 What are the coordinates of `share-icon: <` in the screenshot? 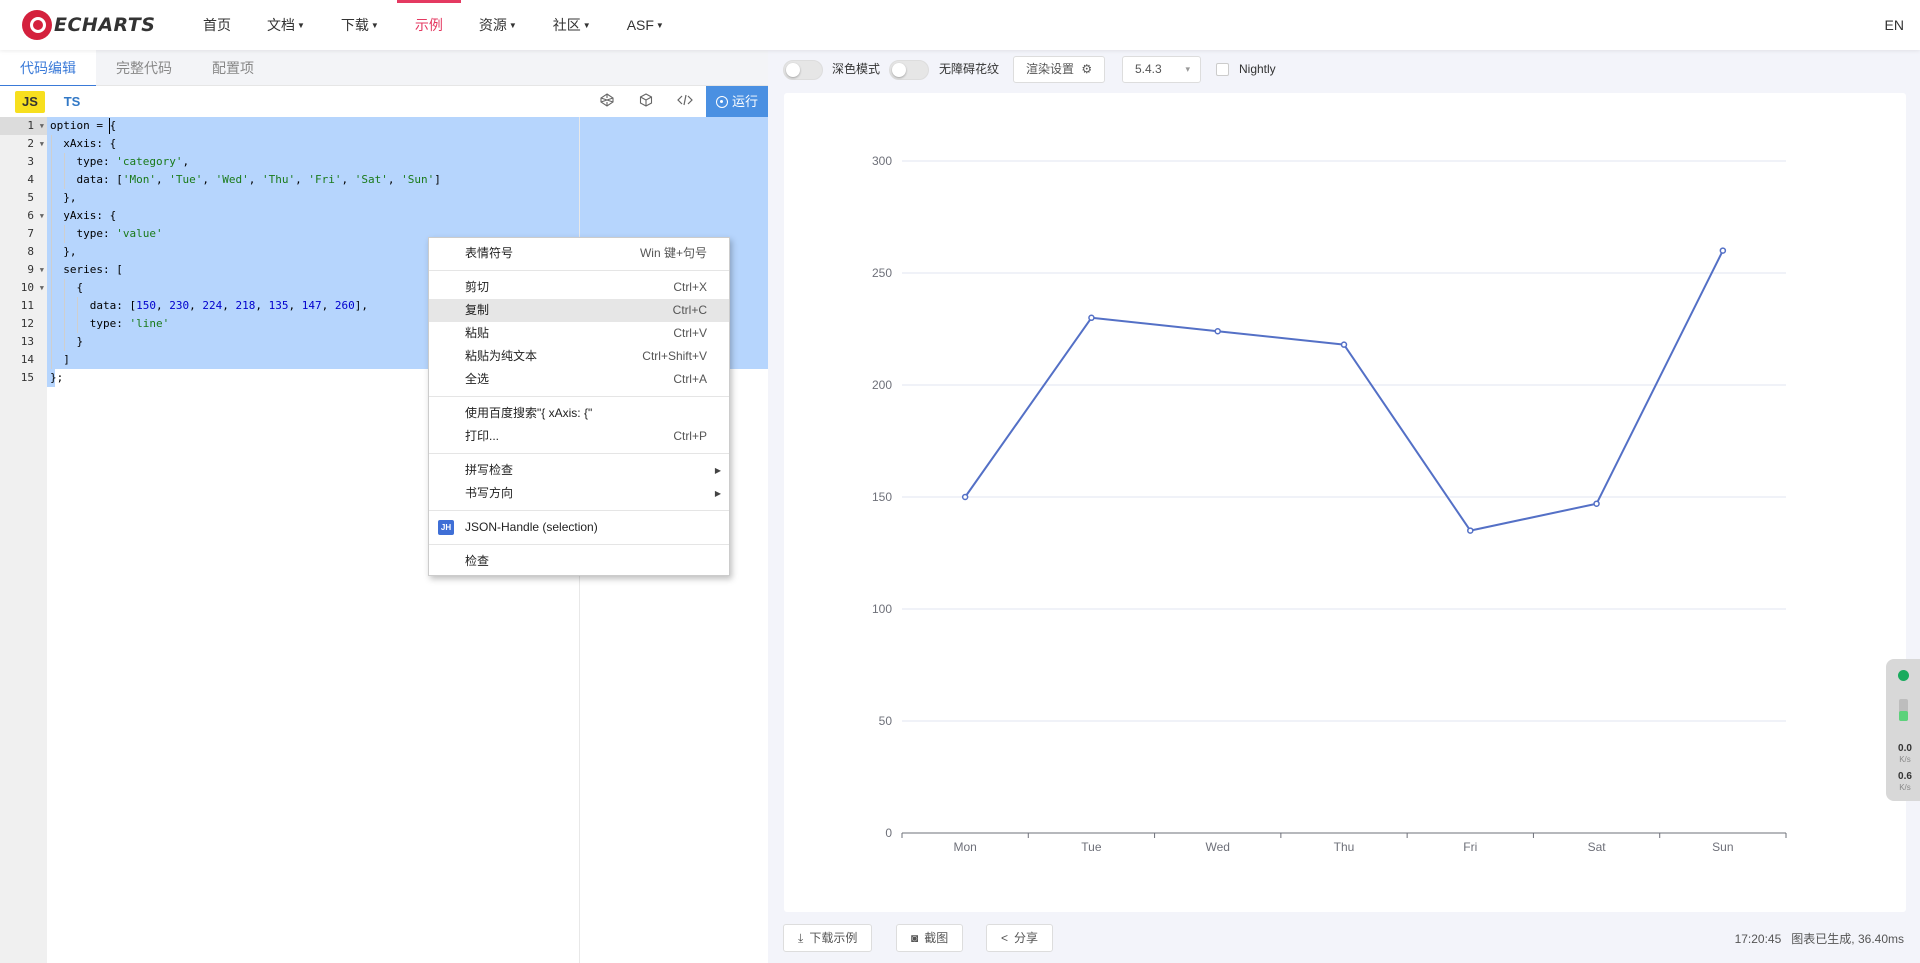 It's located at (1005, 938).